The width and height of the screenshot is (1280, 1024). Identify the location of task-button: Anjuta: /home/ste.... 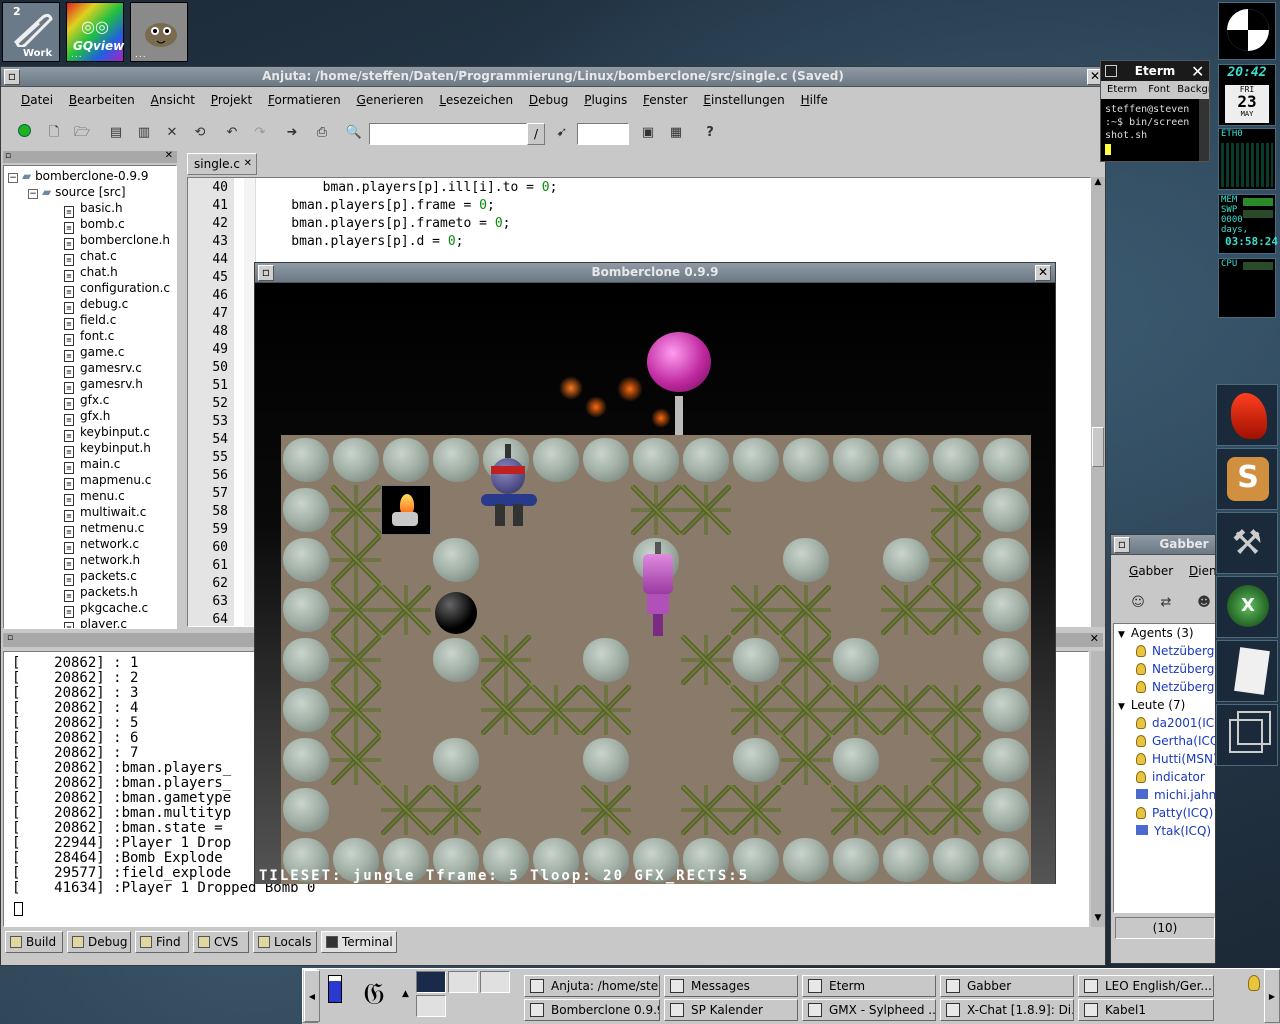
(592, 986).